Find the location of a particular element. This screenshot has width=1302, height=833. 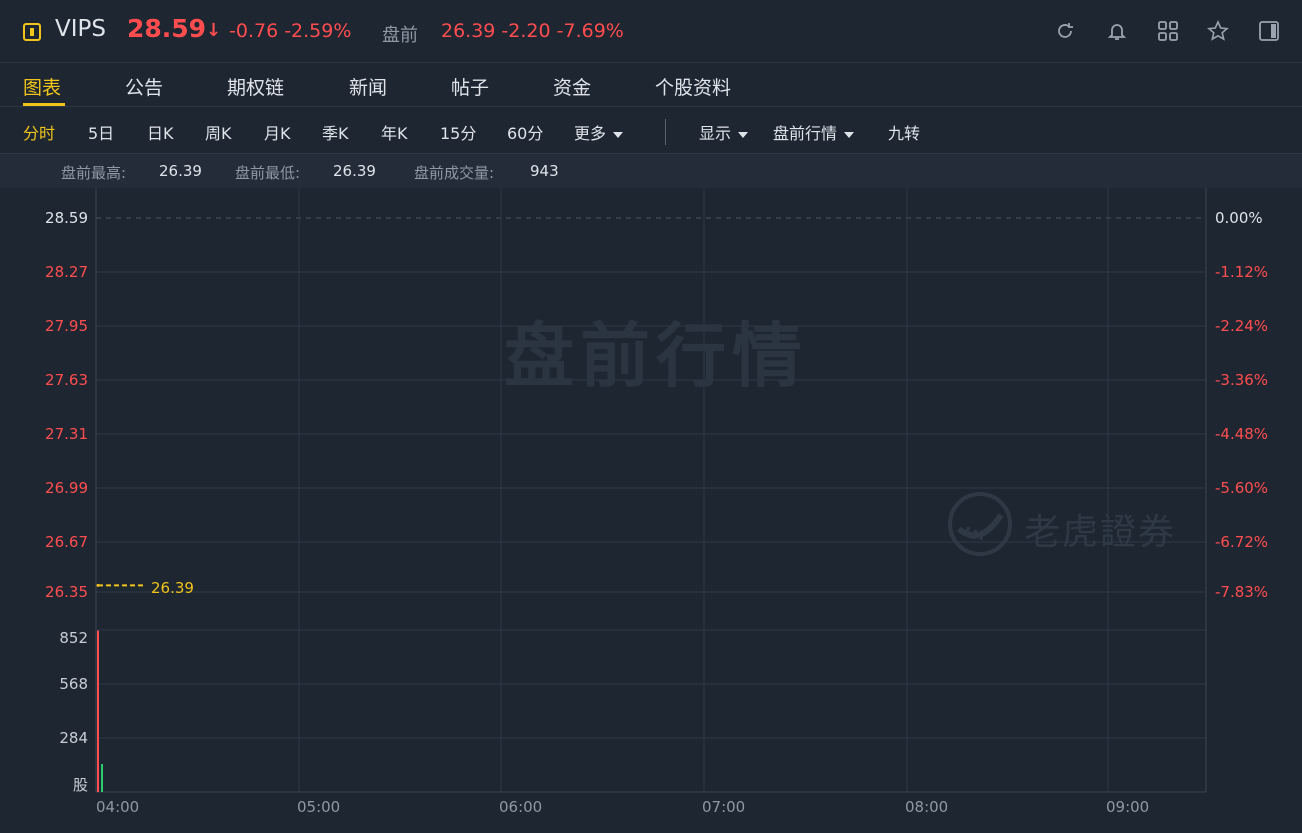

price-tick-label: 27.95 is located at coordinates (66, 326).